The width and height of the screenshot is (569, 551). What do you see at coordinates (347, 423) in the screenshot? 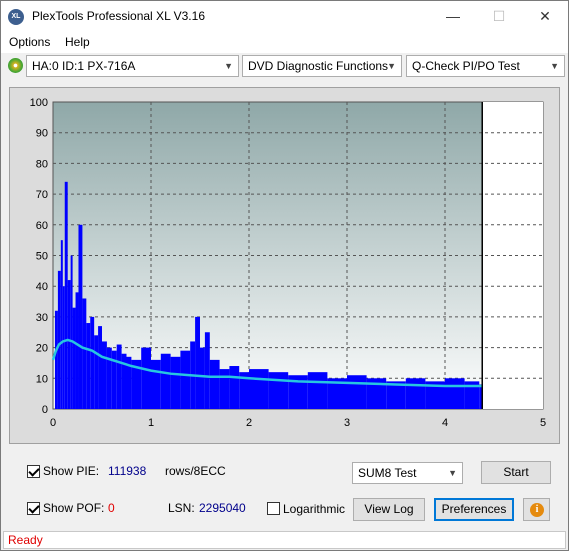
I see `x-tick-label: 3` at bounding box center [347, 423].